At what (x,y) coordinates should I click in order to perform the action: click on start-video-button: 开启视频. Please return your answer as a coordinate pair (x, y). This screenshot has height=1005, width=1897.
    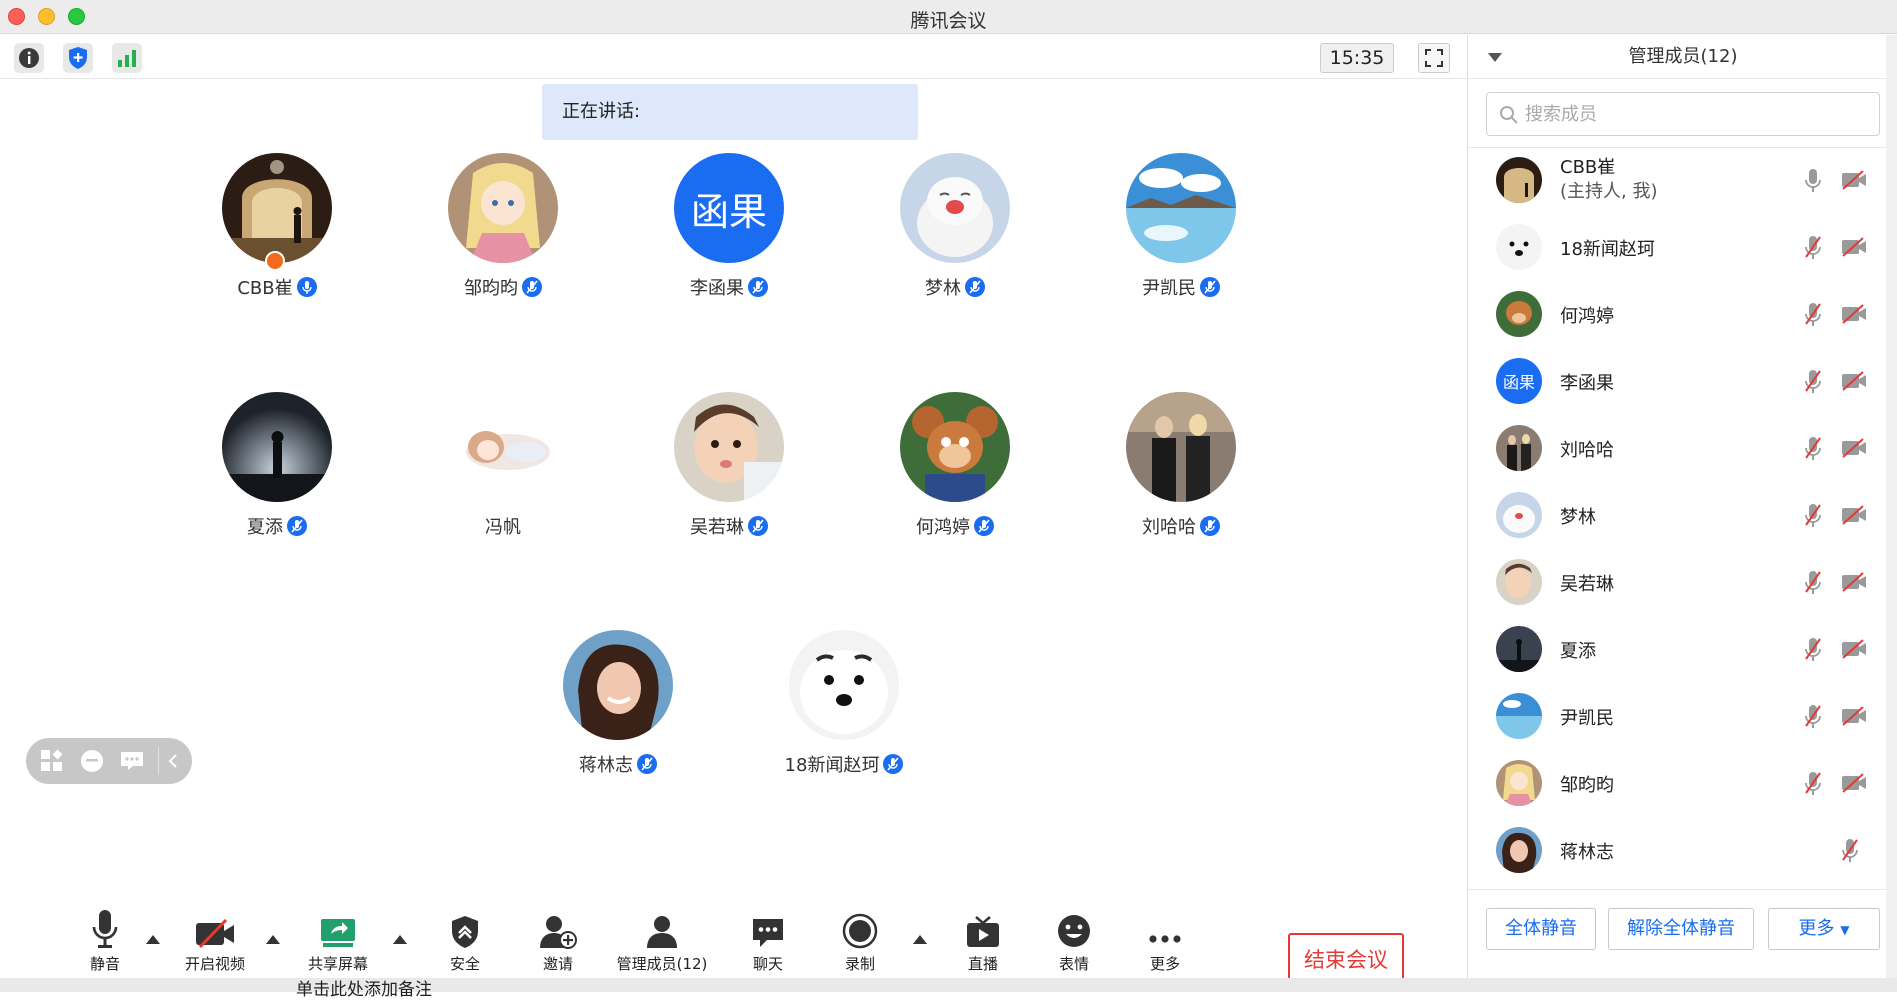
    Looking at the image, I should click on (215, 938).